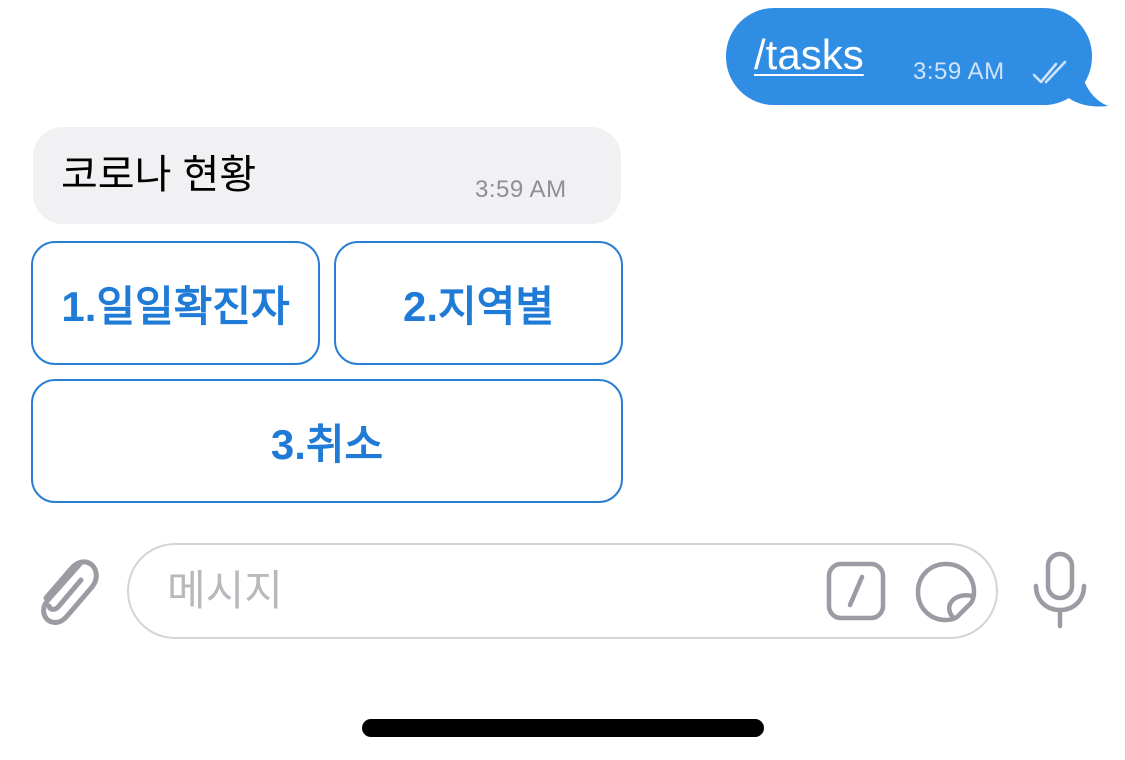 The height and width of the screenshot is (760, 1125). Describe the element at coordinates (159, 175) in the screenshot. I see `incoming-message-text: 코로나 현황` at that location.